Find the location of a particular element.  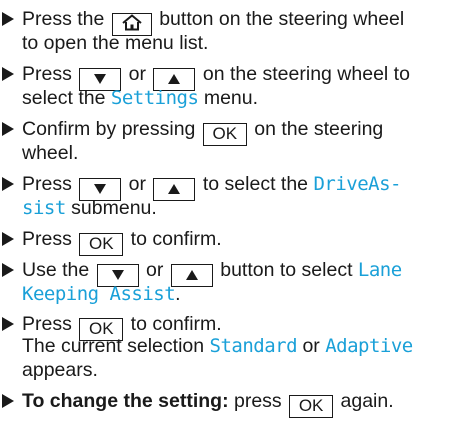

text: The current selection is located at coordinates (116, 346).